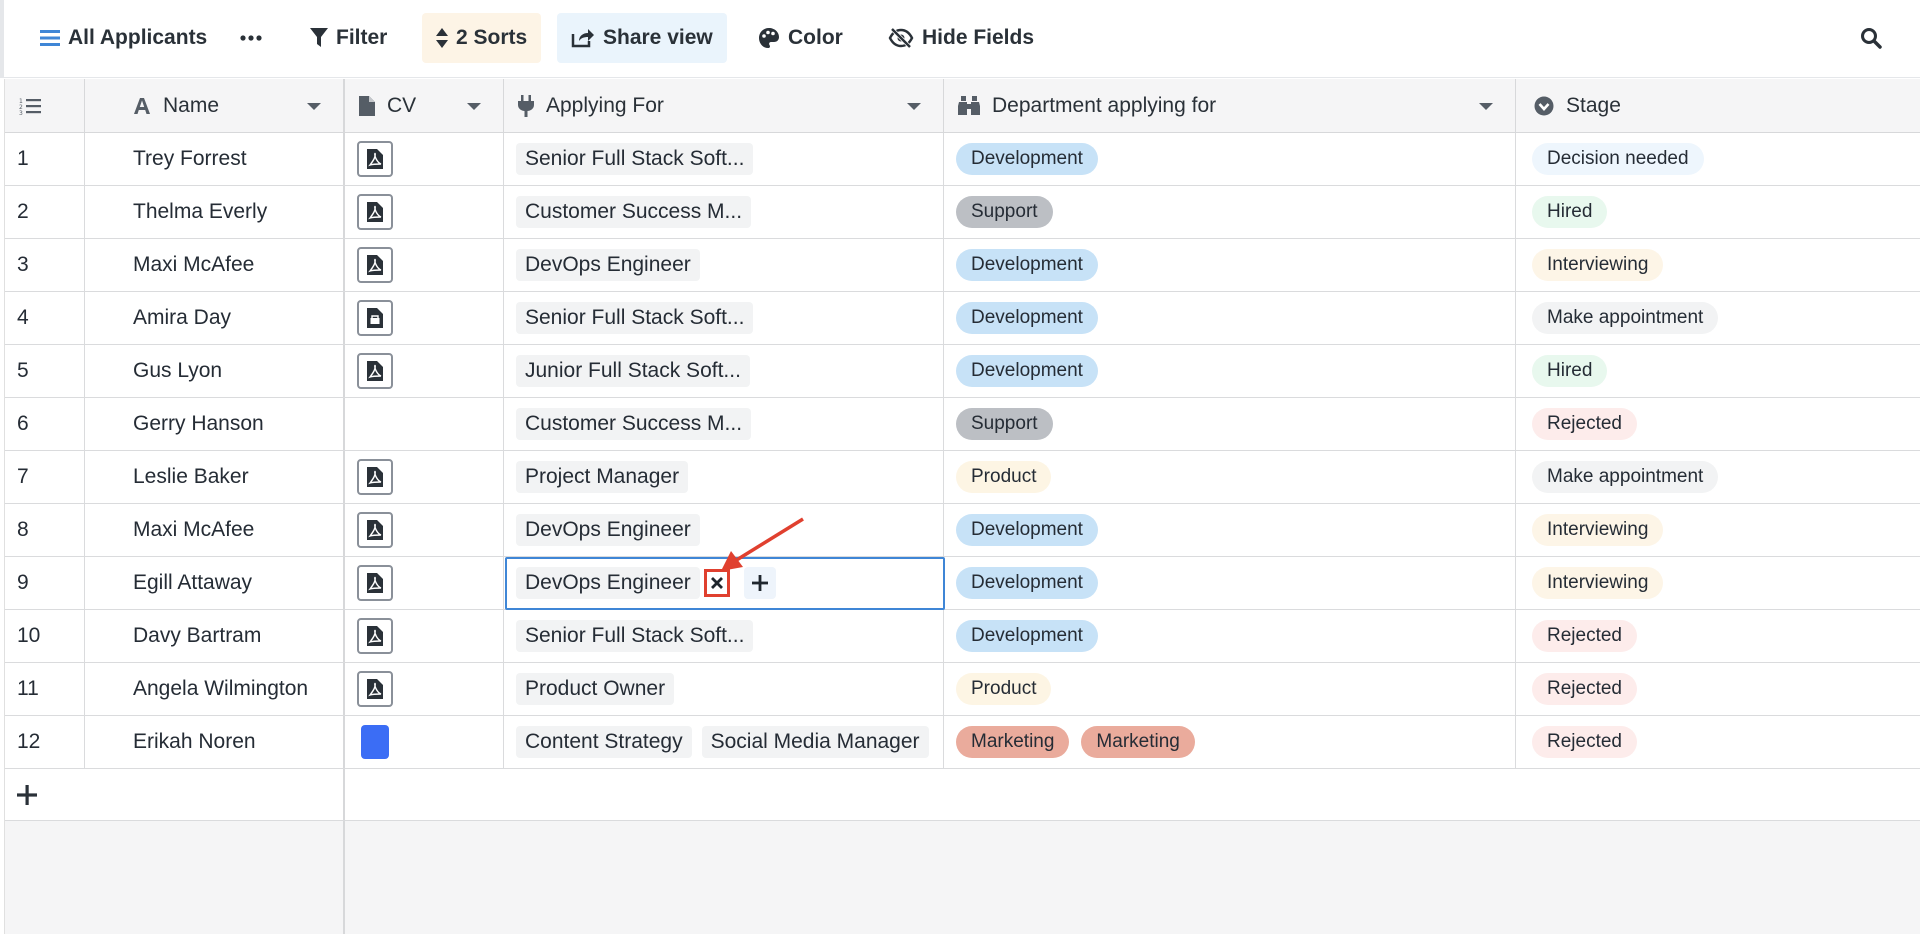  I want to click on applicant-name: Gus Lyon, so click(215, 371).